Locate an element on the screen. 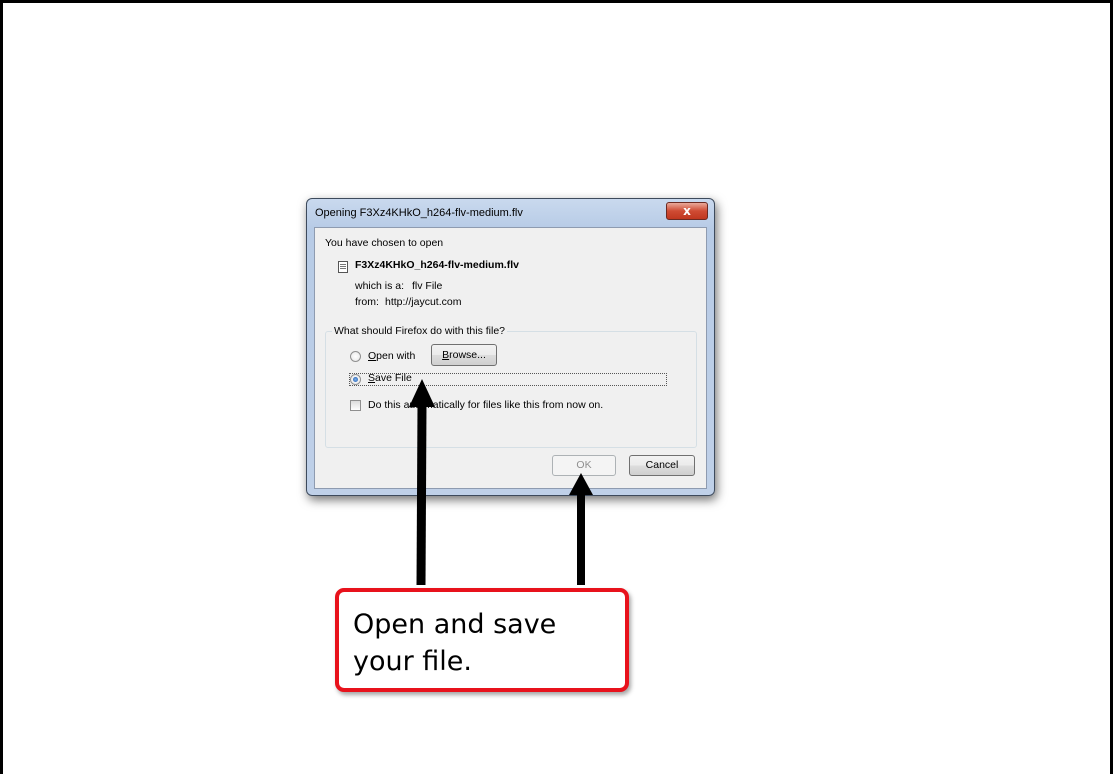 The width and height of the screenshot is (1113, 774). arrow-shaft-save is located at coordinates (421, 495).